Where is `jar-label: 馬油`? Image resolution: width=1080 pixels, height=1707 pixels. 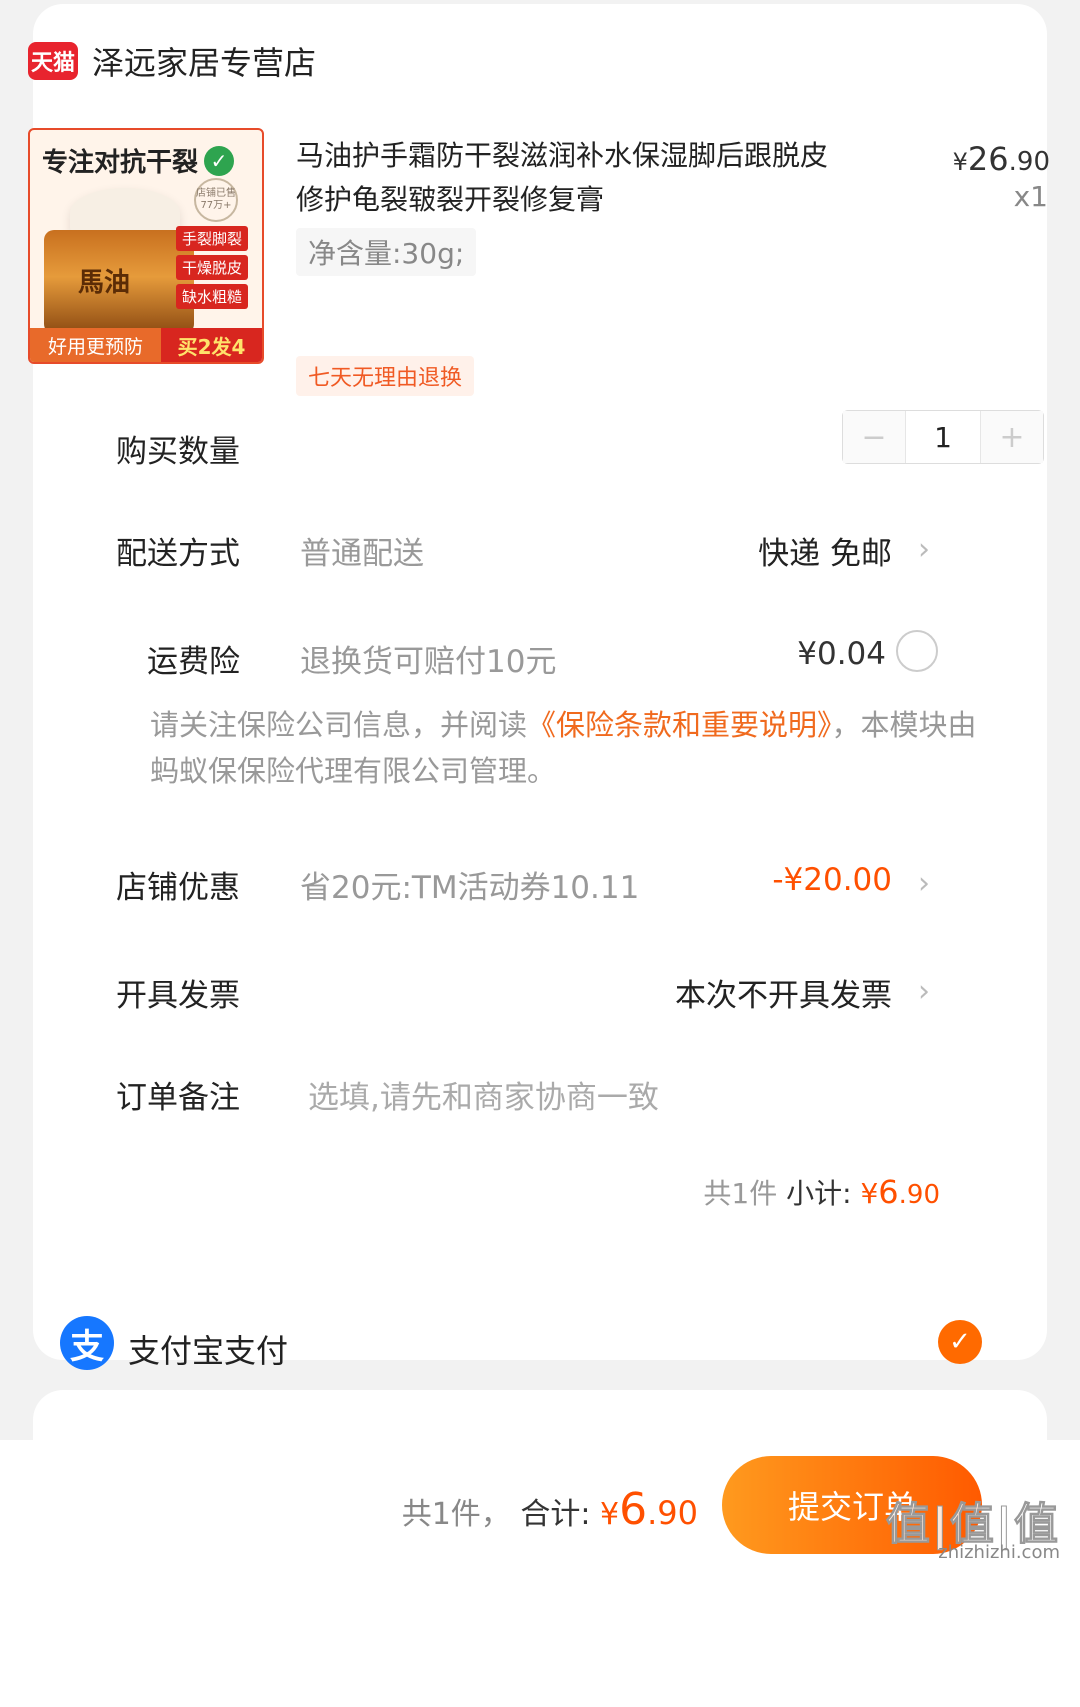
jar-label: 馬油 is located at coordinates (104, 283).